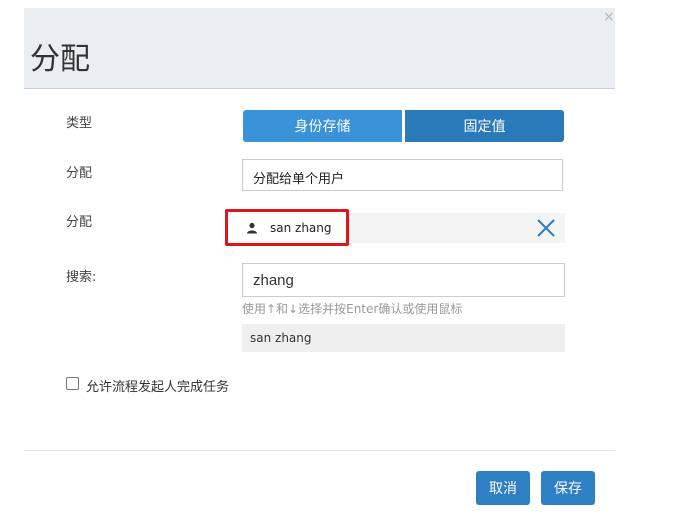  Describe the element at coordinates (60, 59) in the screenshot. I see `dialog-title: 分配` at that location.